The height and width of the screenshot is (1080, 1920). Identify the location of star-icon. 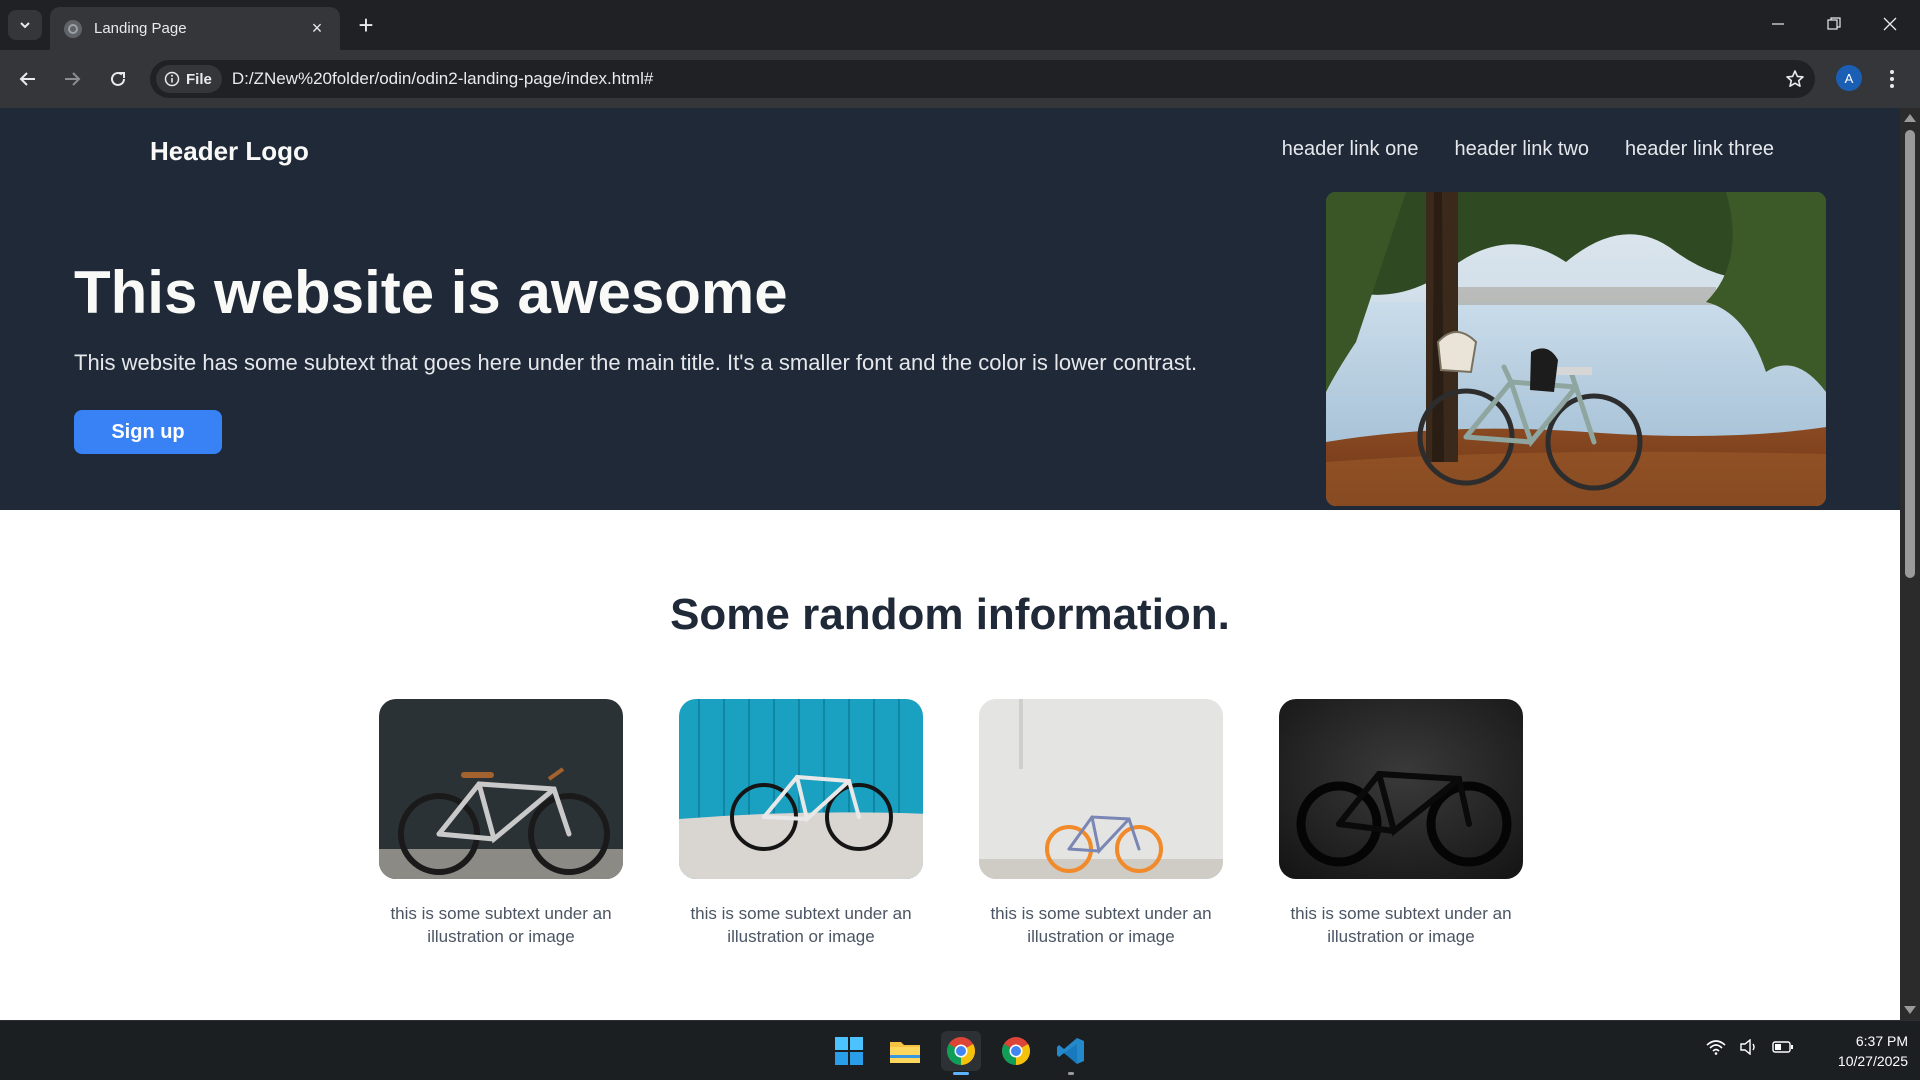
(1795, 78).